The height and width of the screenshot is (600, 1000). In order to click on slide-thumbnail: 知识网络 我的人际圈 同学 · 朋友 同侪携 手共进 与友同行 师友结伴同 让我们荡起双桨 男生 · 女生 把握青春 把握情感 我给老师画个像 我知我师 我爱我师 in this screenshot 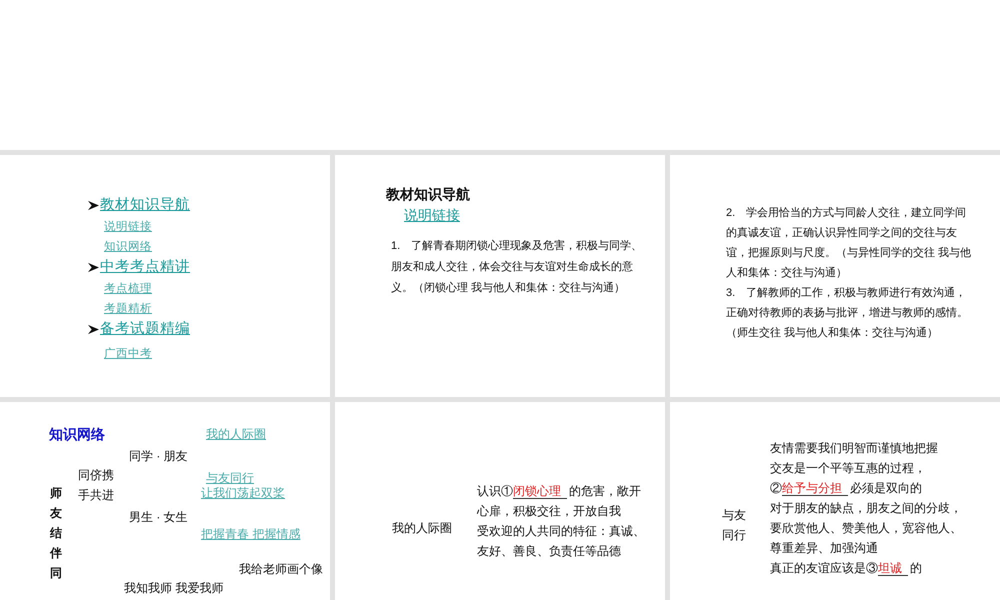, I will do `click(165, 501)`.